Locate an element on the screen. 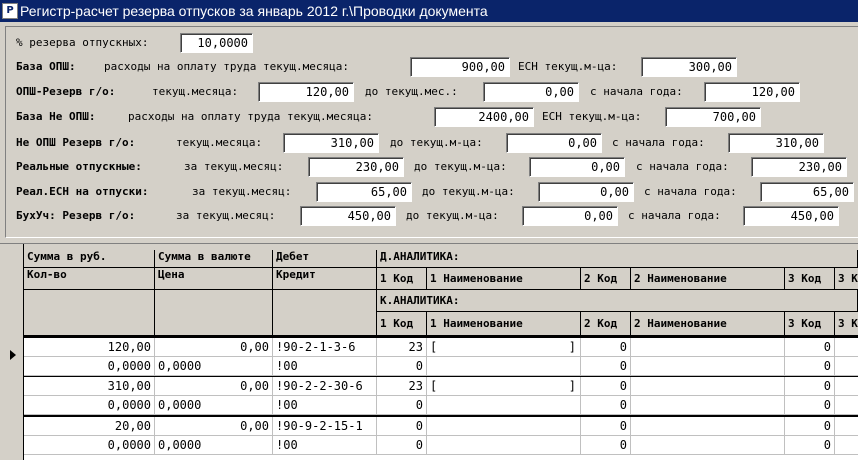 The width and height of the screenshot is (858, 460). buh-reserve-ytd-field: 450,00 is located at coordinates (791, 216).